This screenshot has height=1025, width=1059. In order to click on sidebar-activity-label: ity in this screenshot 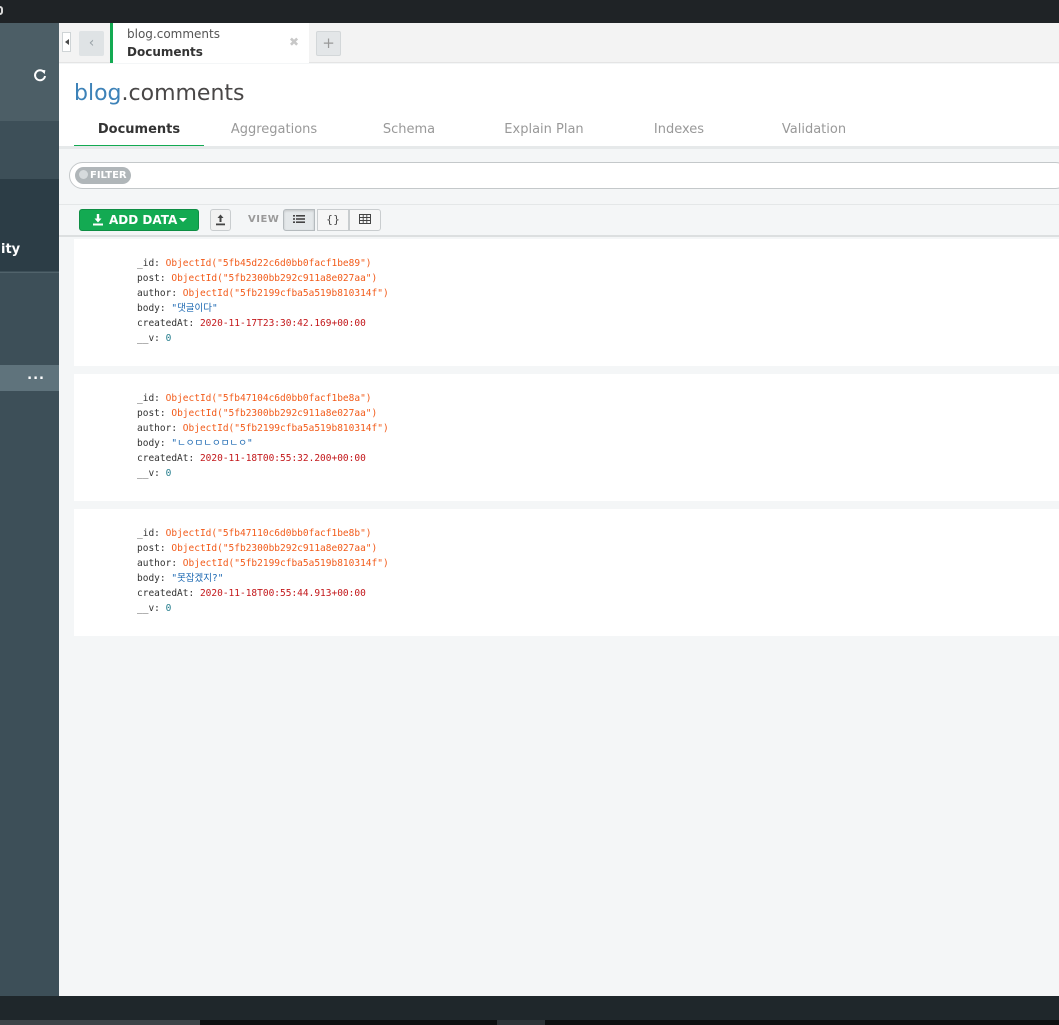, I will do `click(11, 249)`.